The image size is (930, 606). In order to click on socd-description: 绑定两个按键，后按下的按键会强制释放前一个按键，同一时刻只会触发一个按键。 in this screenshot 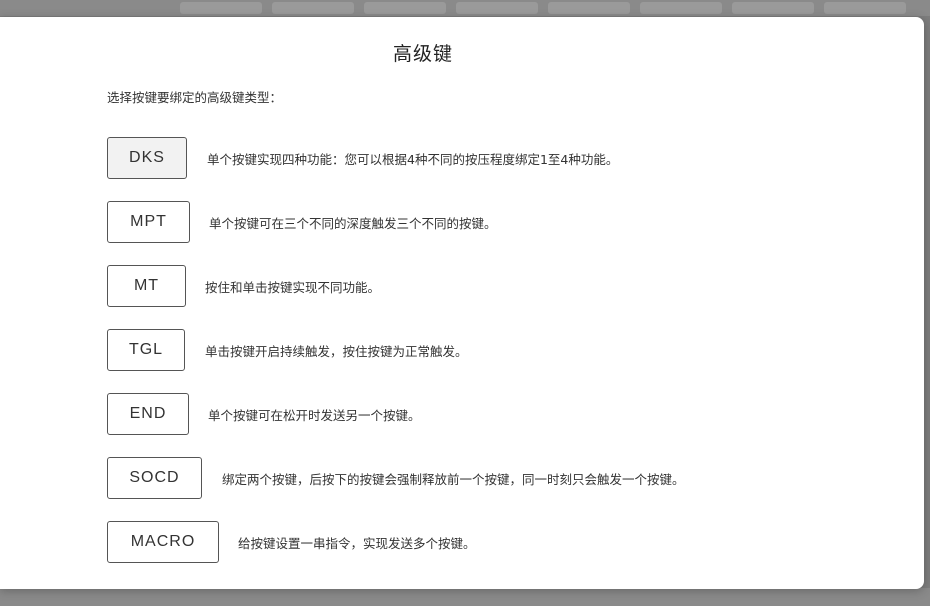, I will do `click(453, 479)`.